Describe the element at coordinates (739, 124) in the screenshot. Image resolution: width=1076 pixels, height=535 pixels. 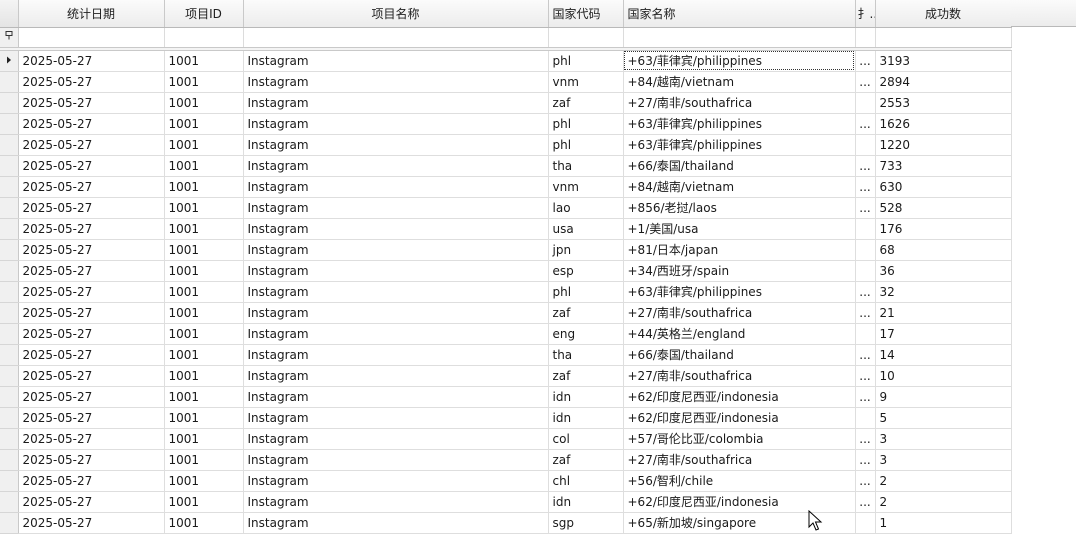
I see `cell-country-name: +63/菲律宾/philippines` at that location.